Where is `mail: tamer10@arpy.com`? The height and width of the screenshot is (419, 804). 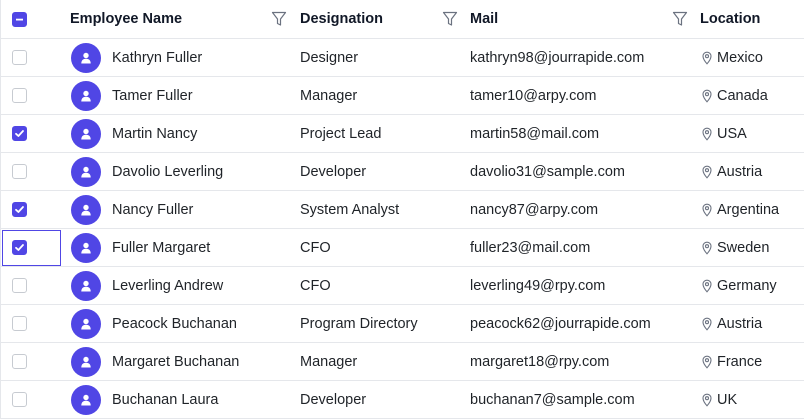
mail: tamer10@arpy.com is located at coordinates (533, 95).